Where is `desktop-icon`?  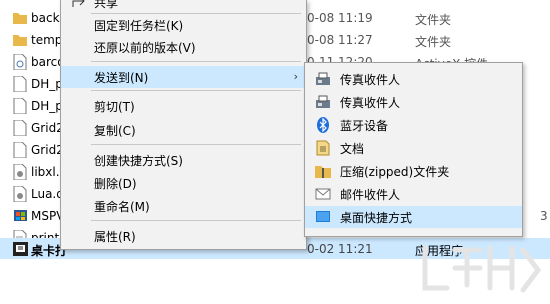 desktop-icon is located at coordinates (323, 217).